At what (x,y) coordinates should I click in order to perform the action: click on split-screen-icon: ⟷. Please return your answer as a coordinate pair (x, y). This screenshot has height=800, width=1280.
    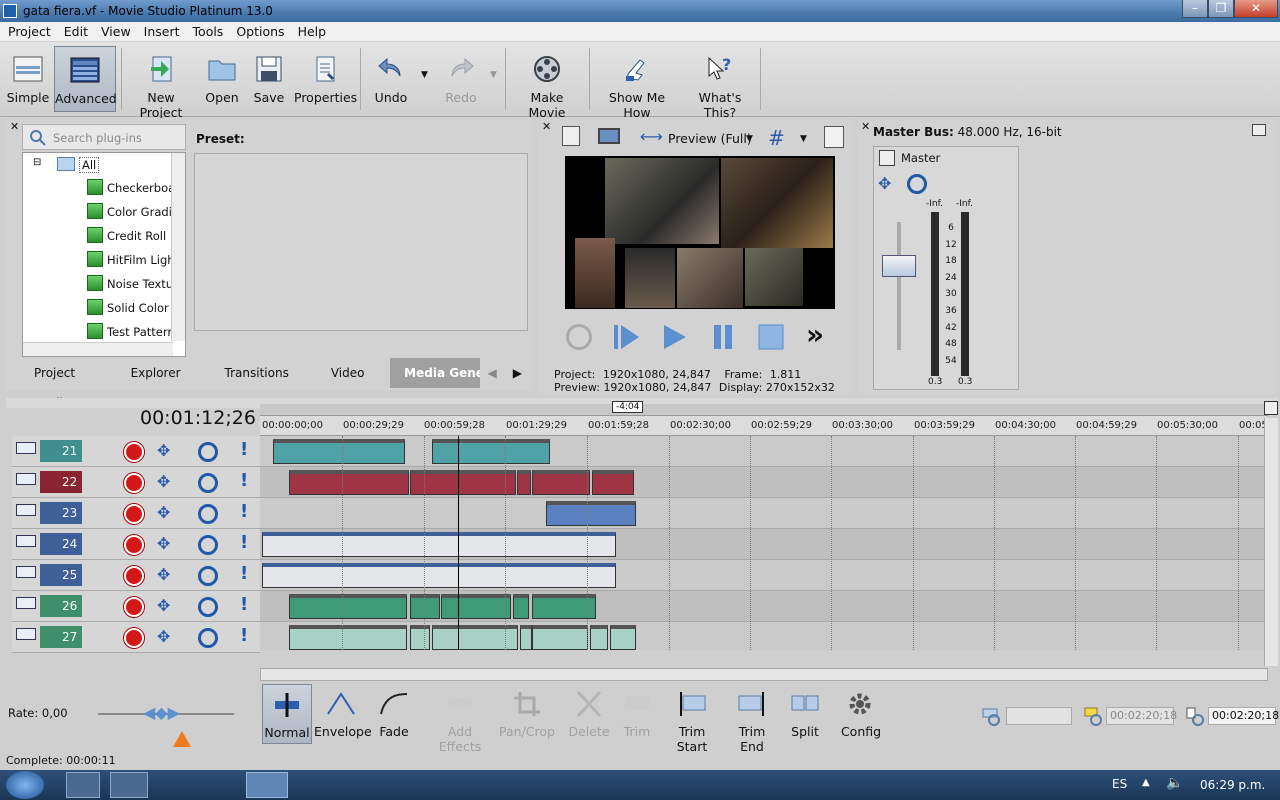
    Looking at the image, I should click on (651, 136).